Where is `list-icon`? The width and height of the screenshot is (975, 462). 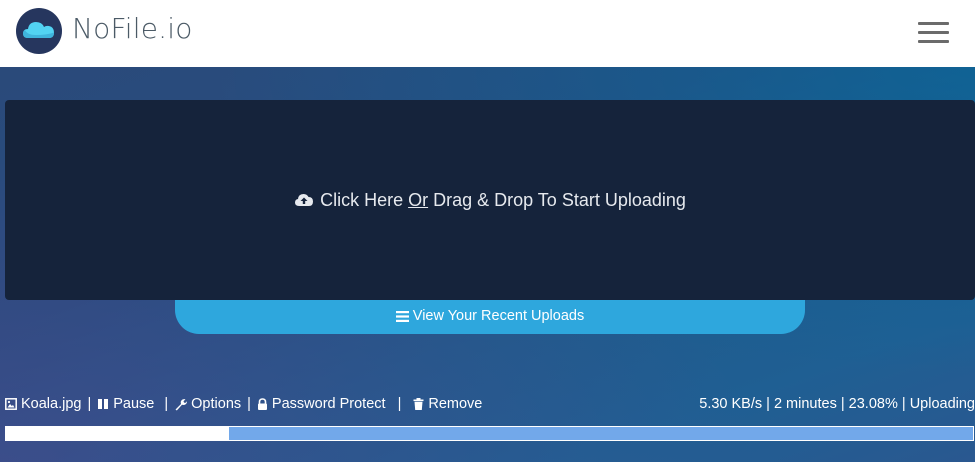
list-icon is located at coordinates (402, 316).